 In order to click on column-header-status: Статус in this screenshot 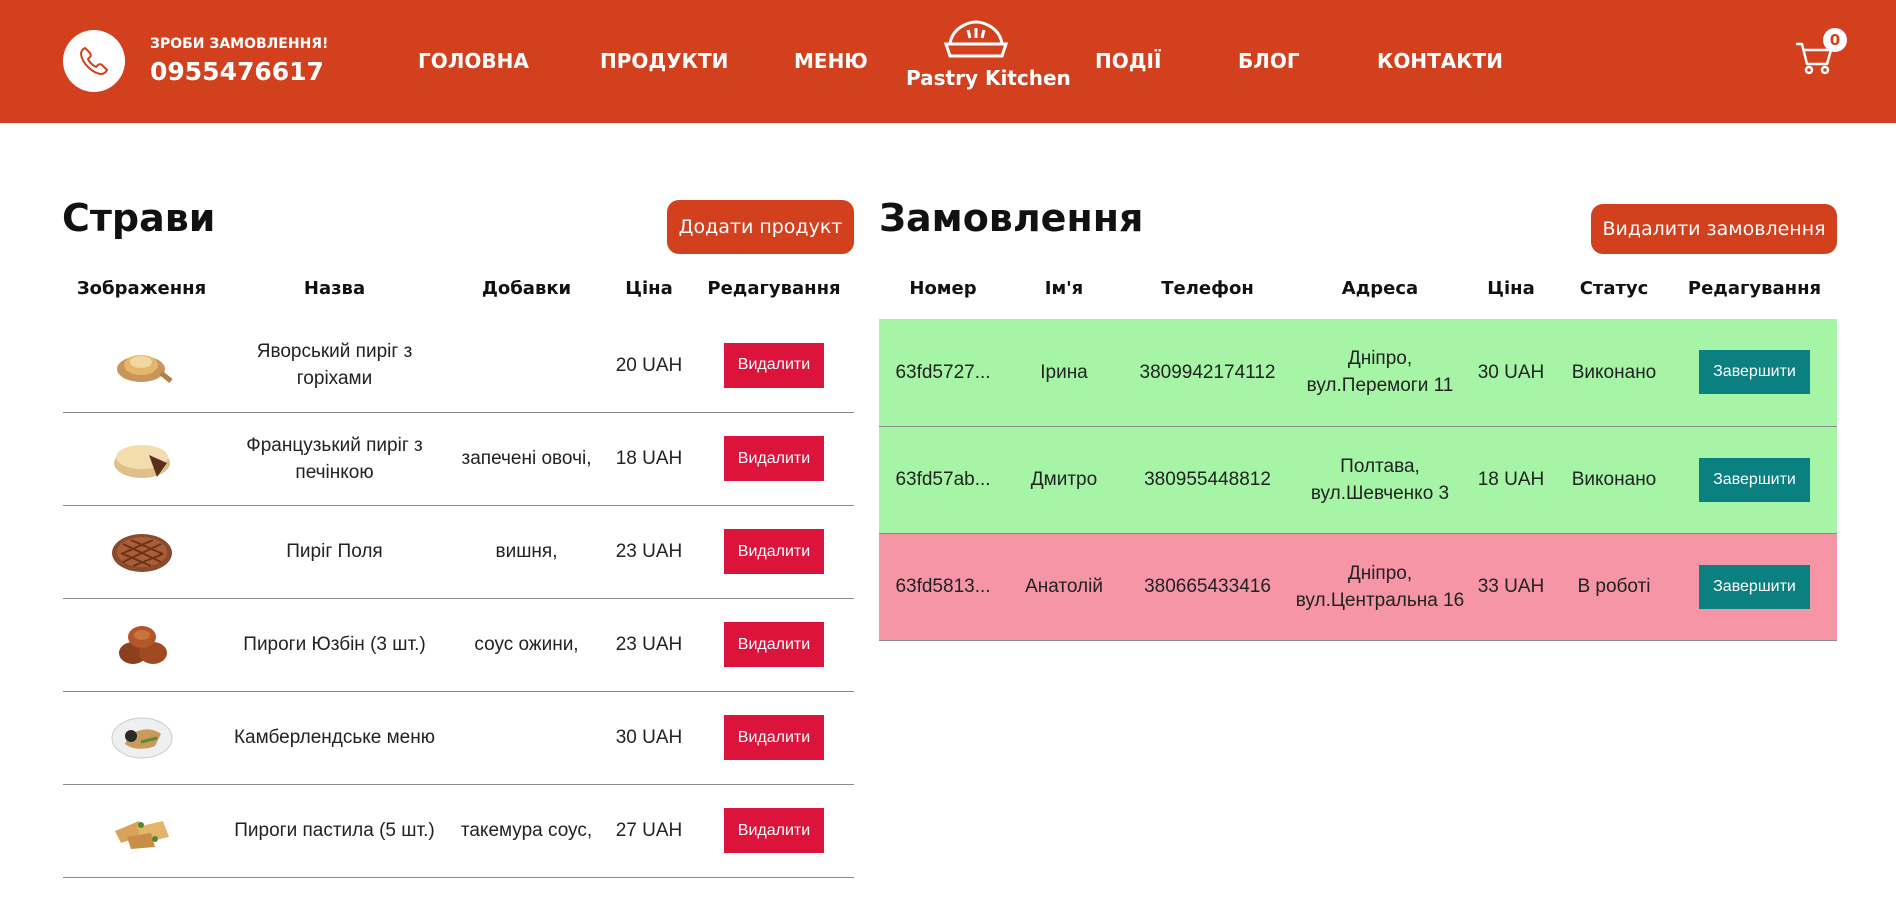, I will do `click(1614, 288)`.